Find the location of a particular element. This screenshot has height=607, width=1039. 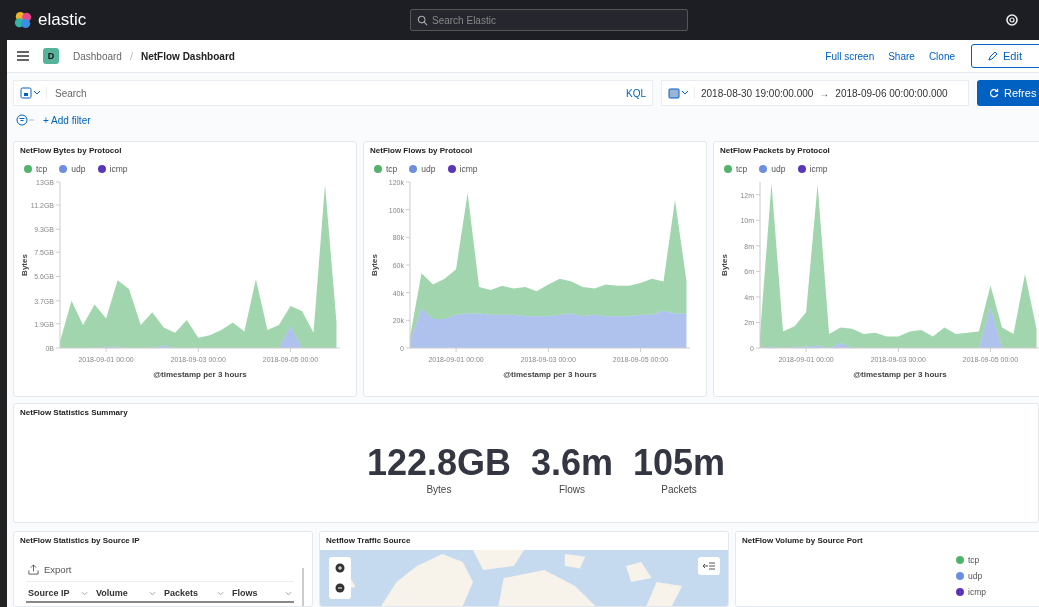

kql-toggle: KQL is located at coordinates (636, 93).